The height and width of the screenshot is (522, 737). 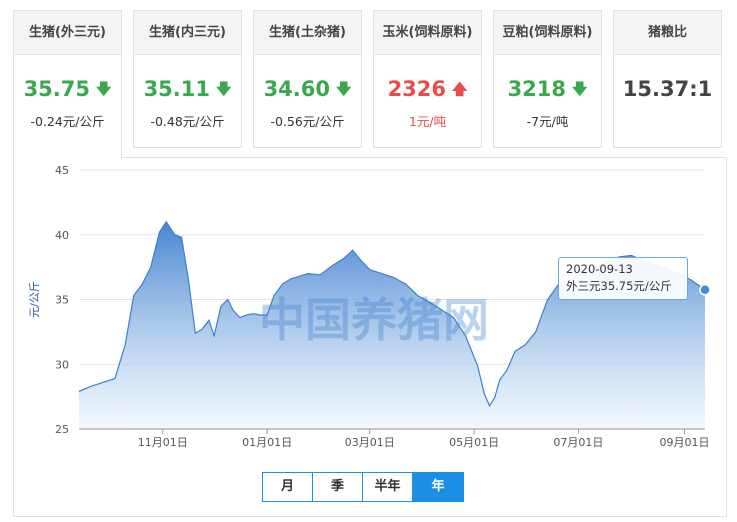 I want to click on price-card-4: 玉米(饲料原料) 2326 🡅 1元/吨, so click(x=427, y=79).